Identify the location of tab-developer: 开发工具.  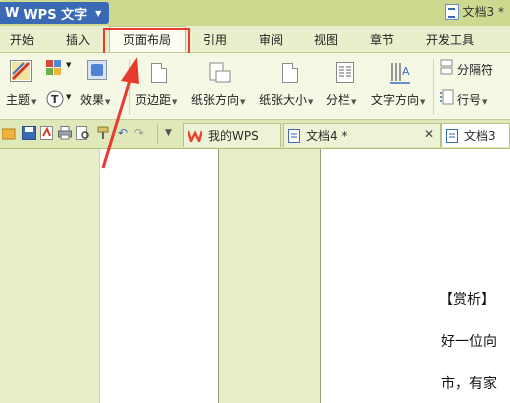
(450, 39).